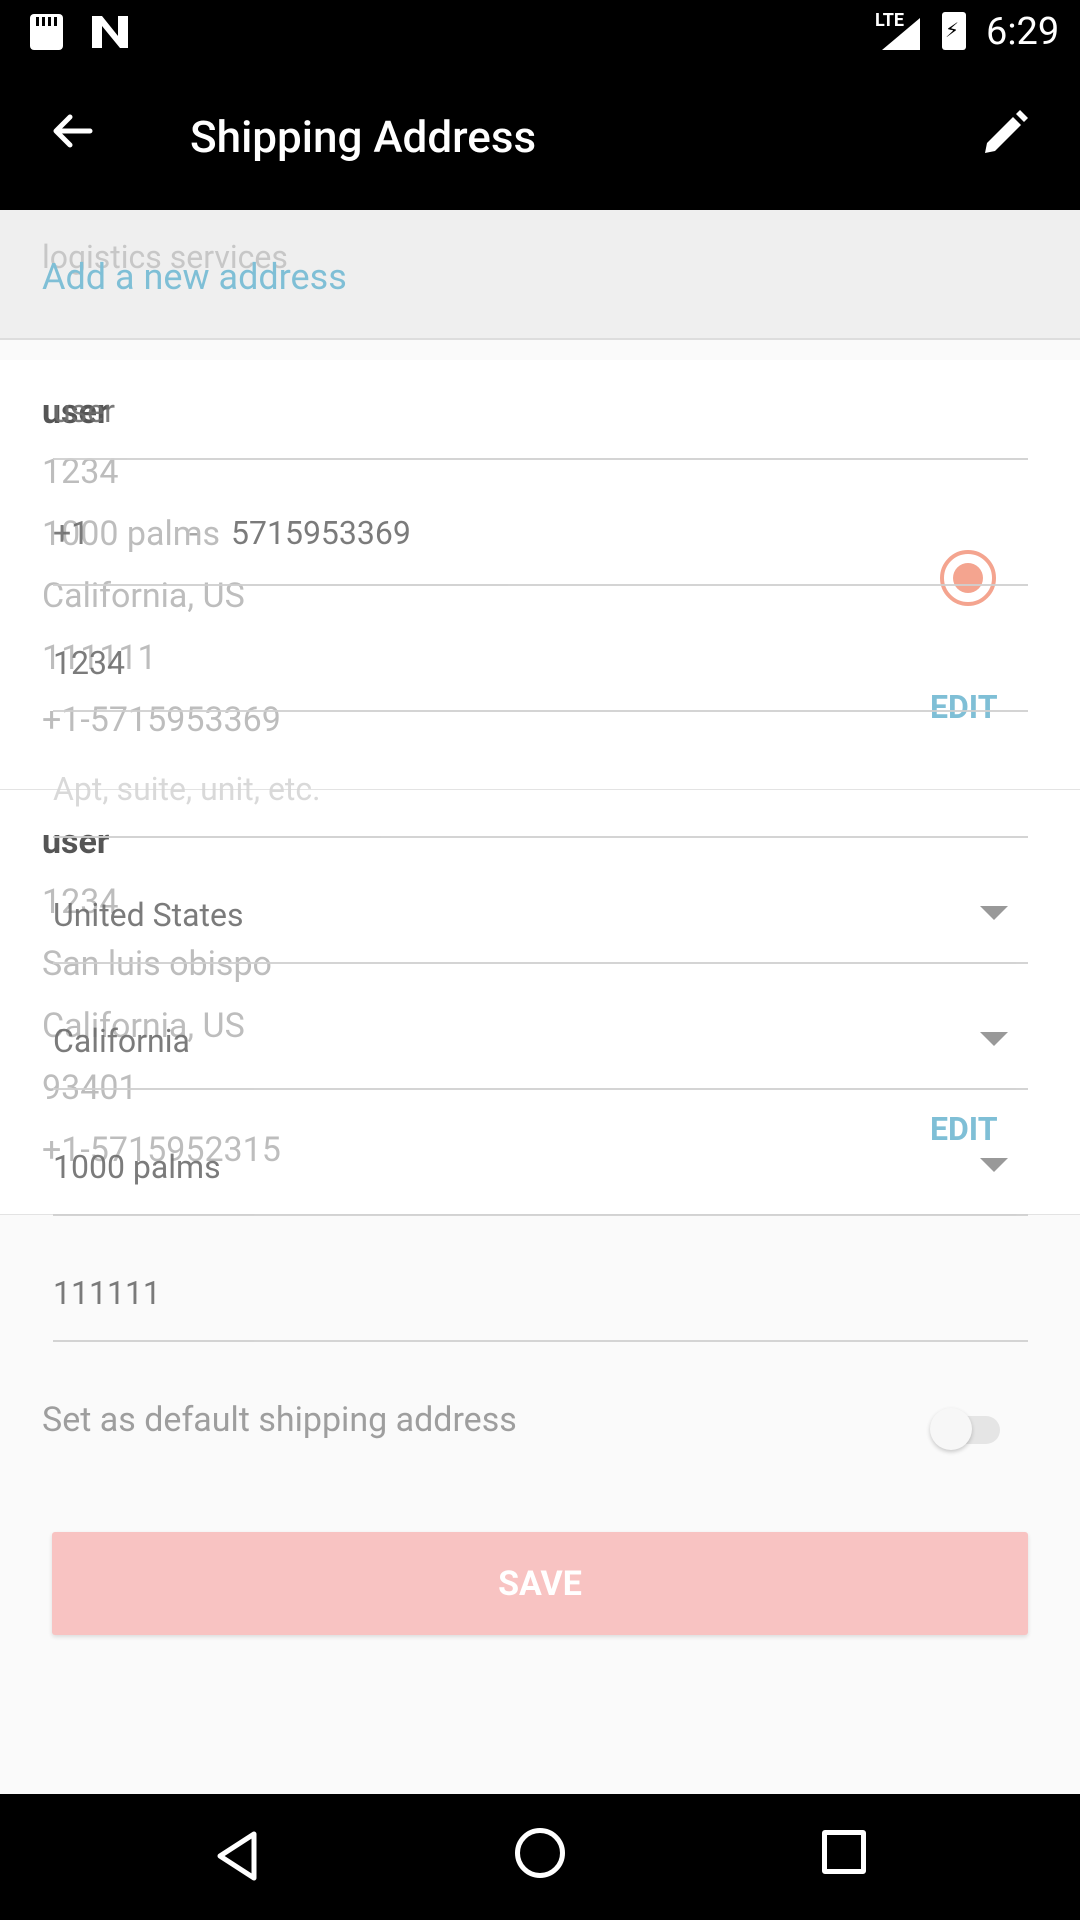 The image size is (1080, 1920). I want to click on n-notification-icon, so click(110, 32).